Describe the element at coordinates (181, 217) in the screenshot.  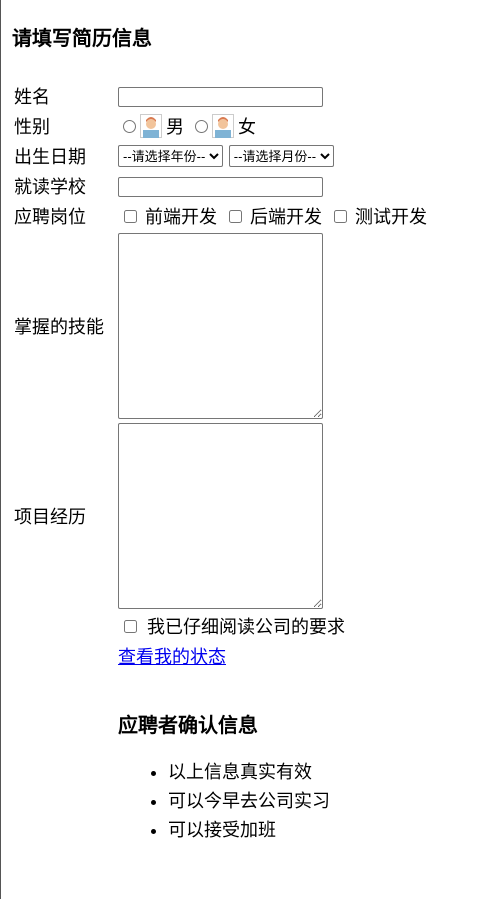
I see `position-frontend-label: 前端开发` at that location.